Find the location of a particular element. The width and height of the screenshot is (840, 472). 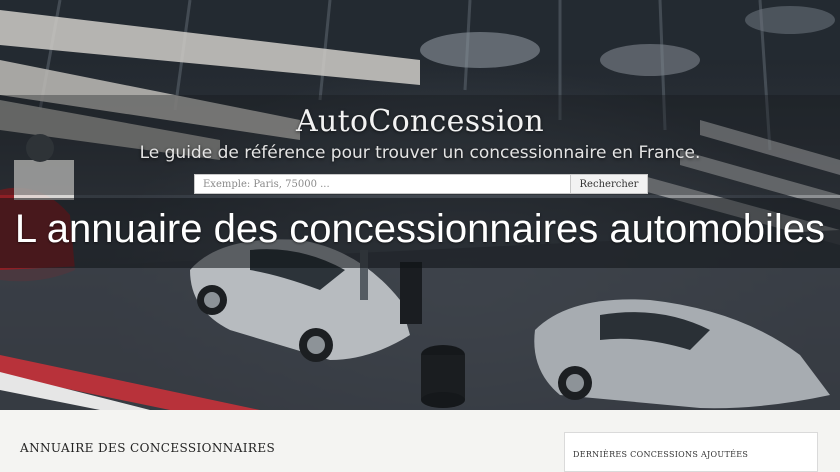

section-heading: ANNUAIRE DES CONCESSIONNAIRES is located at coordinates (148, 448).